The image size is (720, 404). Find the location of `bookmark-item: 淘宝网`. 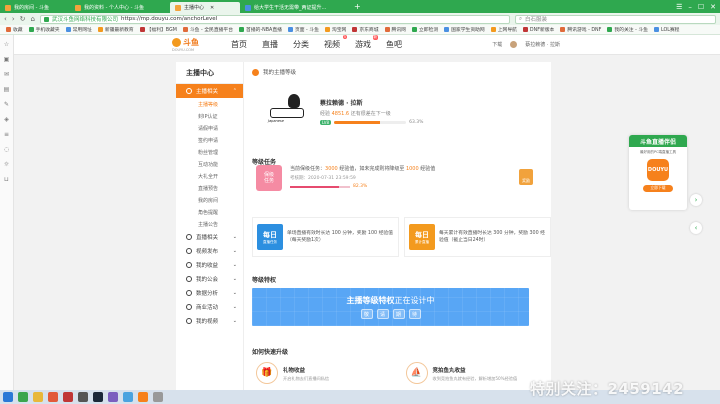

bookmark-item: 淘宝网 is located at coordinates (335, 29).